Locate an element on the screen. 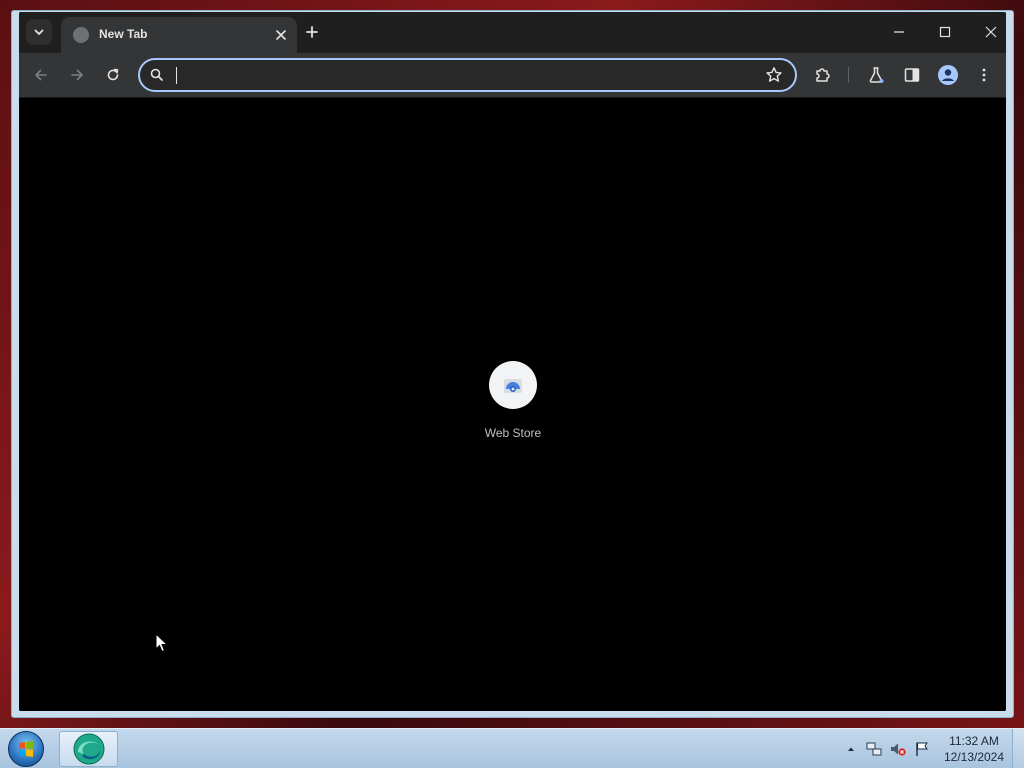 The image size is (1024, 768). labs-icon is located at coordinates (876, 75).